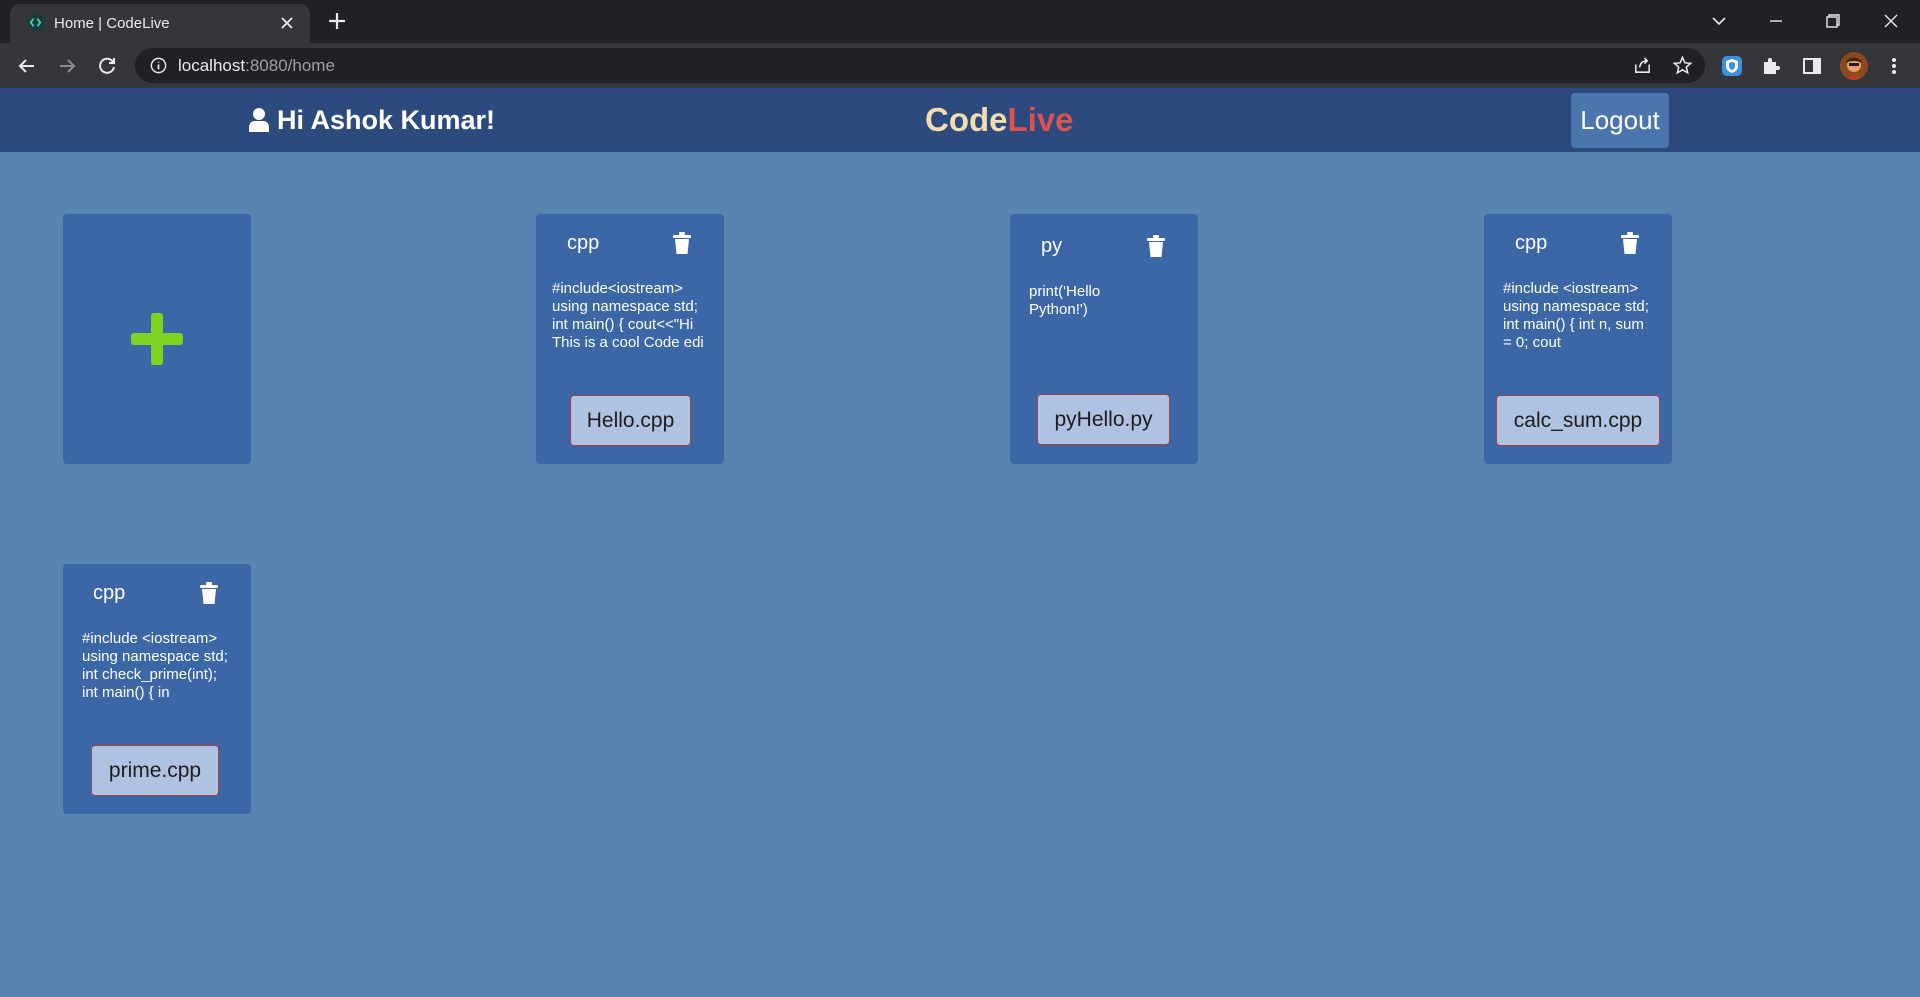 The image size is (1920, 997). What do you see at coordinates (107, 66) in the screenshot?
I see `reload-icon` at bounding box center [107, 66].